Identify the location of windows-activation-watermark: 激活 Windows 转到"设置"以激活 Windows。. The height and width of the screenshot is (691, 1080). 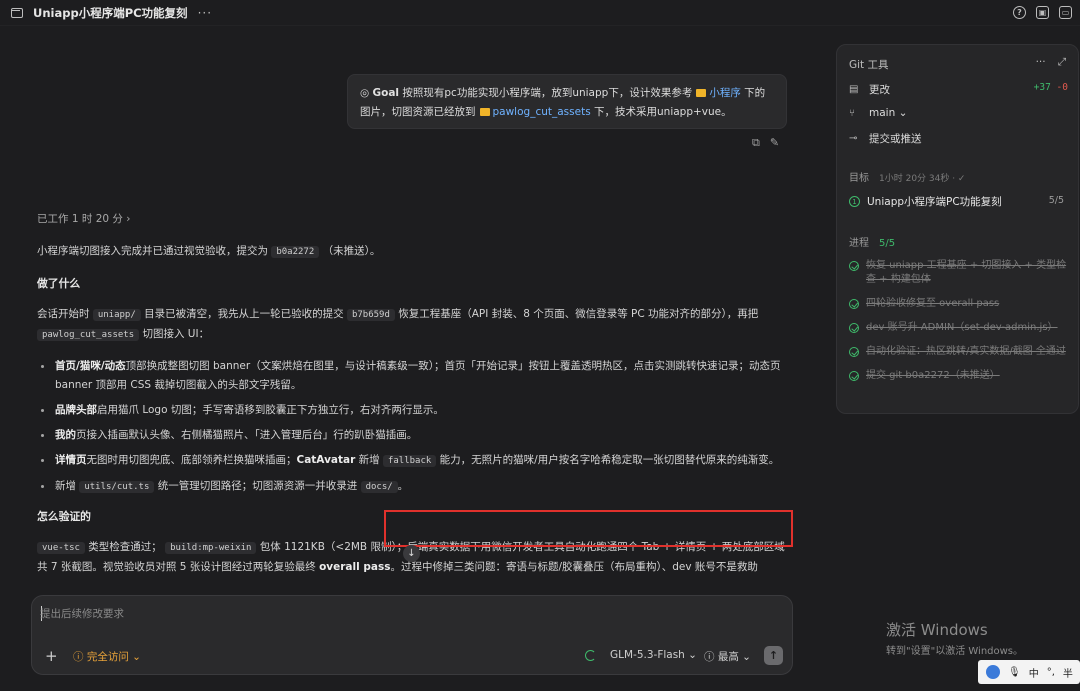
(955, 639).